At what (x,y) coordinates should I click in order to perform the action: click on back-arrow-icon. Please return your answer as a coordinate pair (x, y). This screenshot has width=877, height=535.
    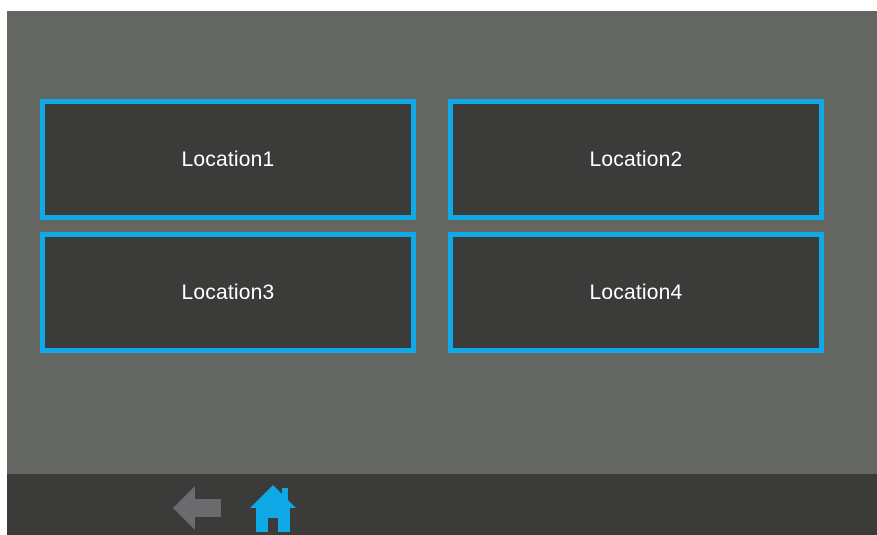
    Looking at the image, I should click on (197, 508).